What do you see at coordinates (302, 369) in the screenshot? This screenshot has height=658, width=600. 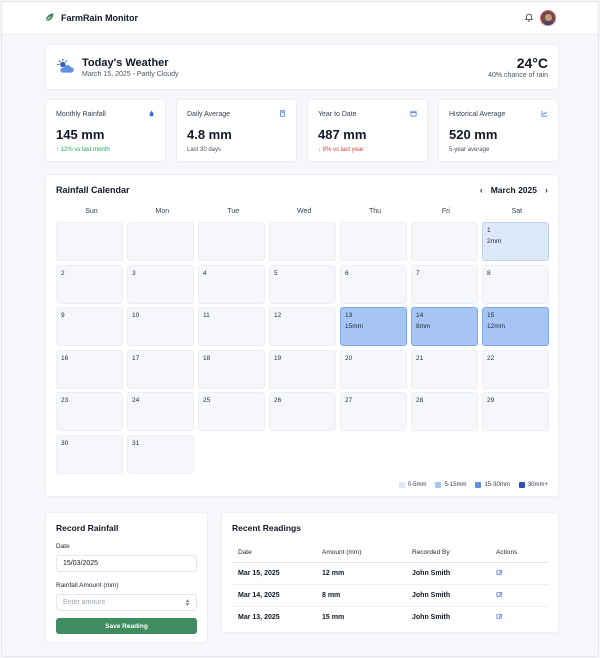 I see `calendar-day: 19` at bounding box center [302, 369].